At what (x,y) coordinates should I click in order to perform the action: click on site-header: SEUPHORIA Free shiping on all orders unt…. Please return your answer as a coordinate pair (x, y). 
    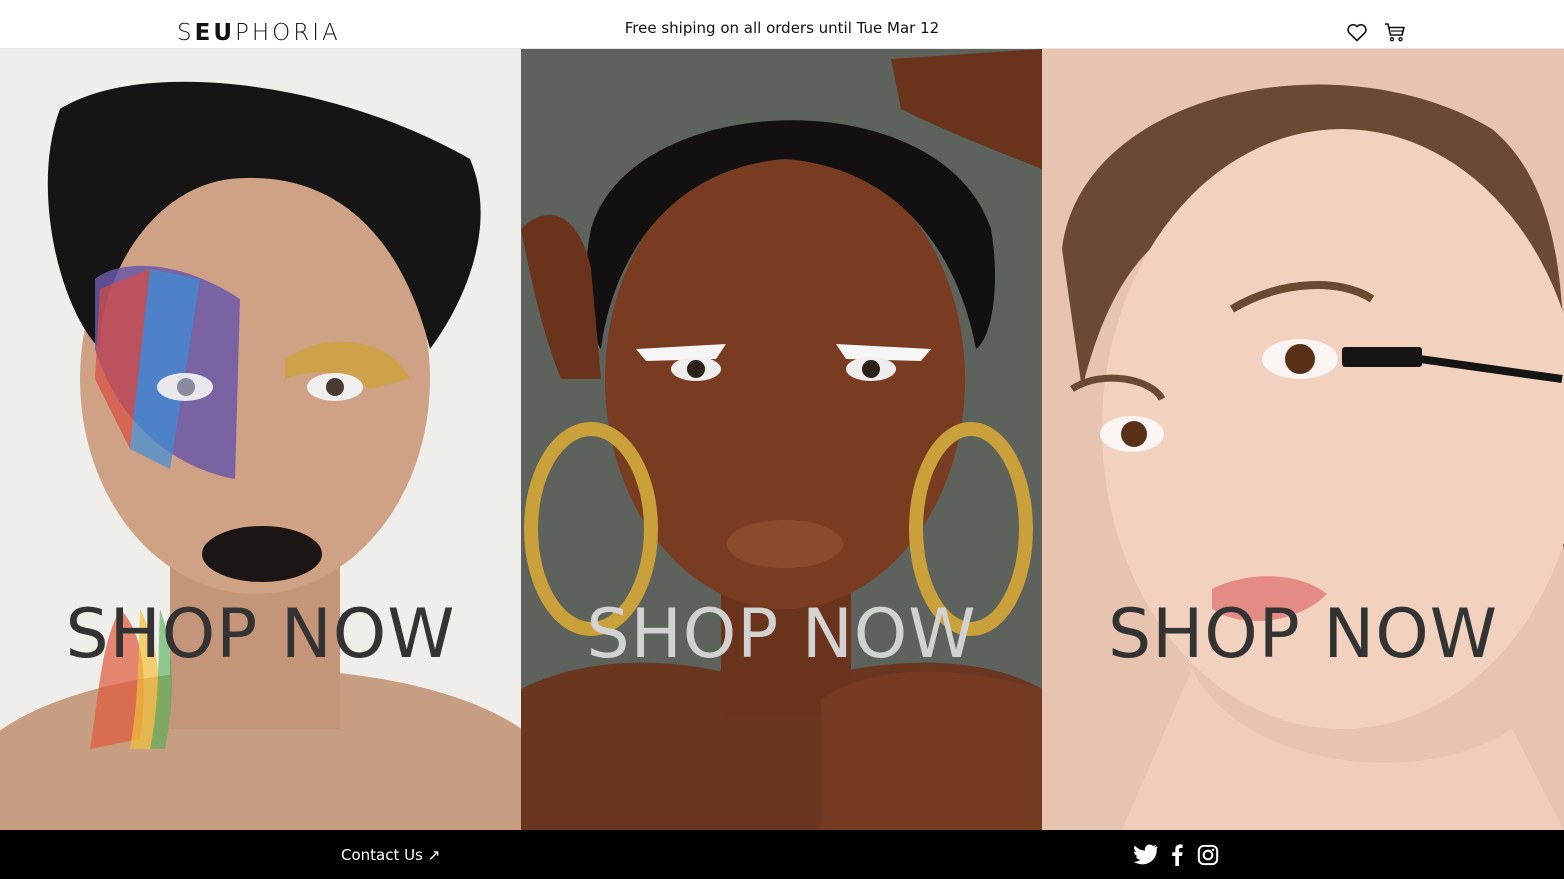
    Looking at the image, I should click on (782, 24).